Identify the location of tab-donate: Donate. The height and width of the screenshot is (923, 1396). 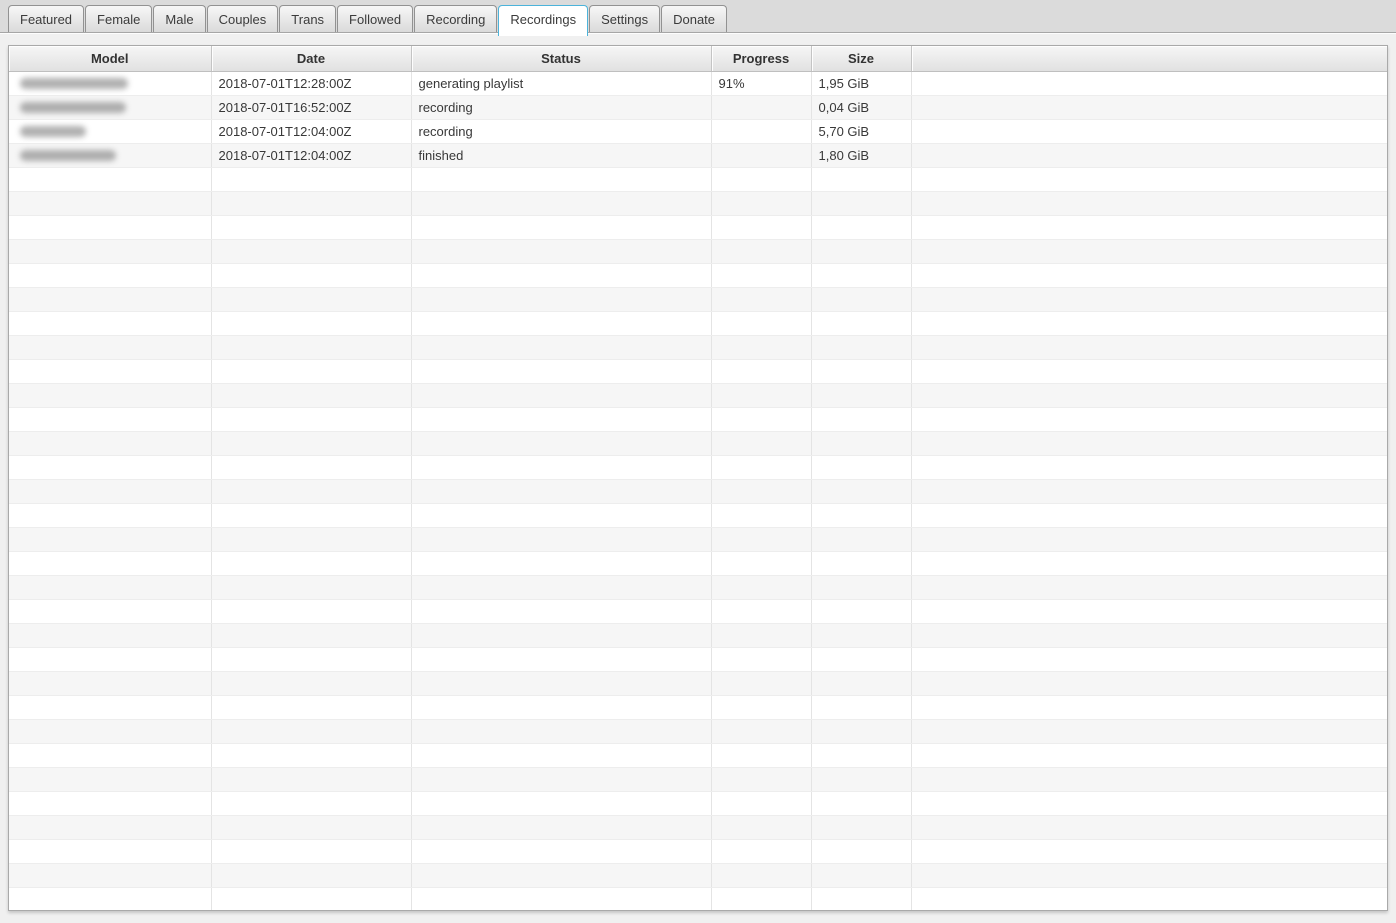
(694, 18).